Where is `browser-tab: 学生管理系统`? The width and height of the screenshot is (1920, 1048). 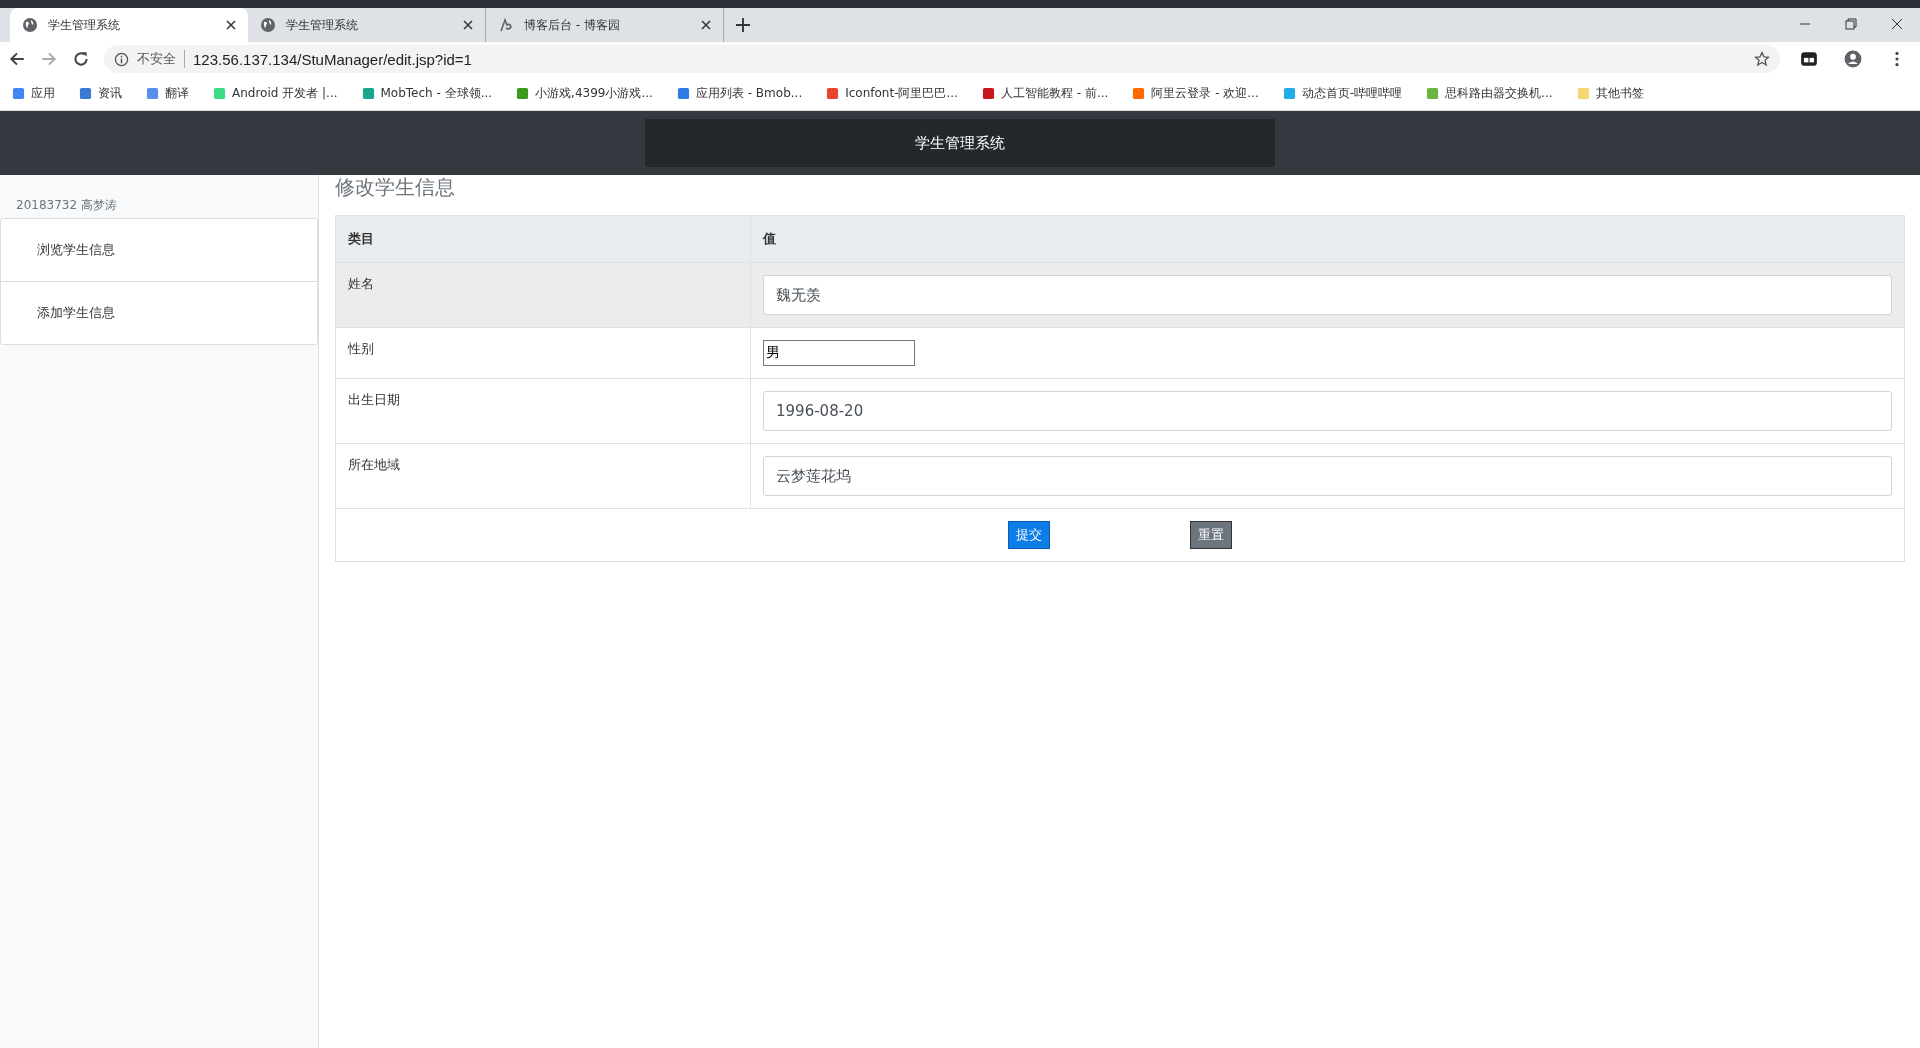 browser-tab: 学生管理系统 is located at coordinates (129, 25).